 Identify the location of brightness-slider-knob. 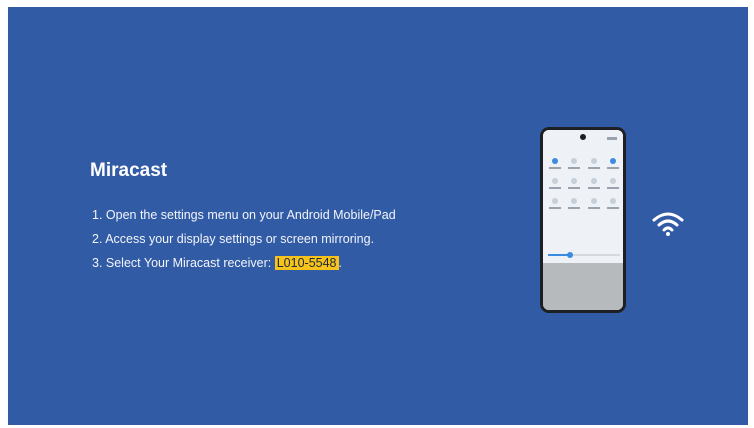
(569, 255).